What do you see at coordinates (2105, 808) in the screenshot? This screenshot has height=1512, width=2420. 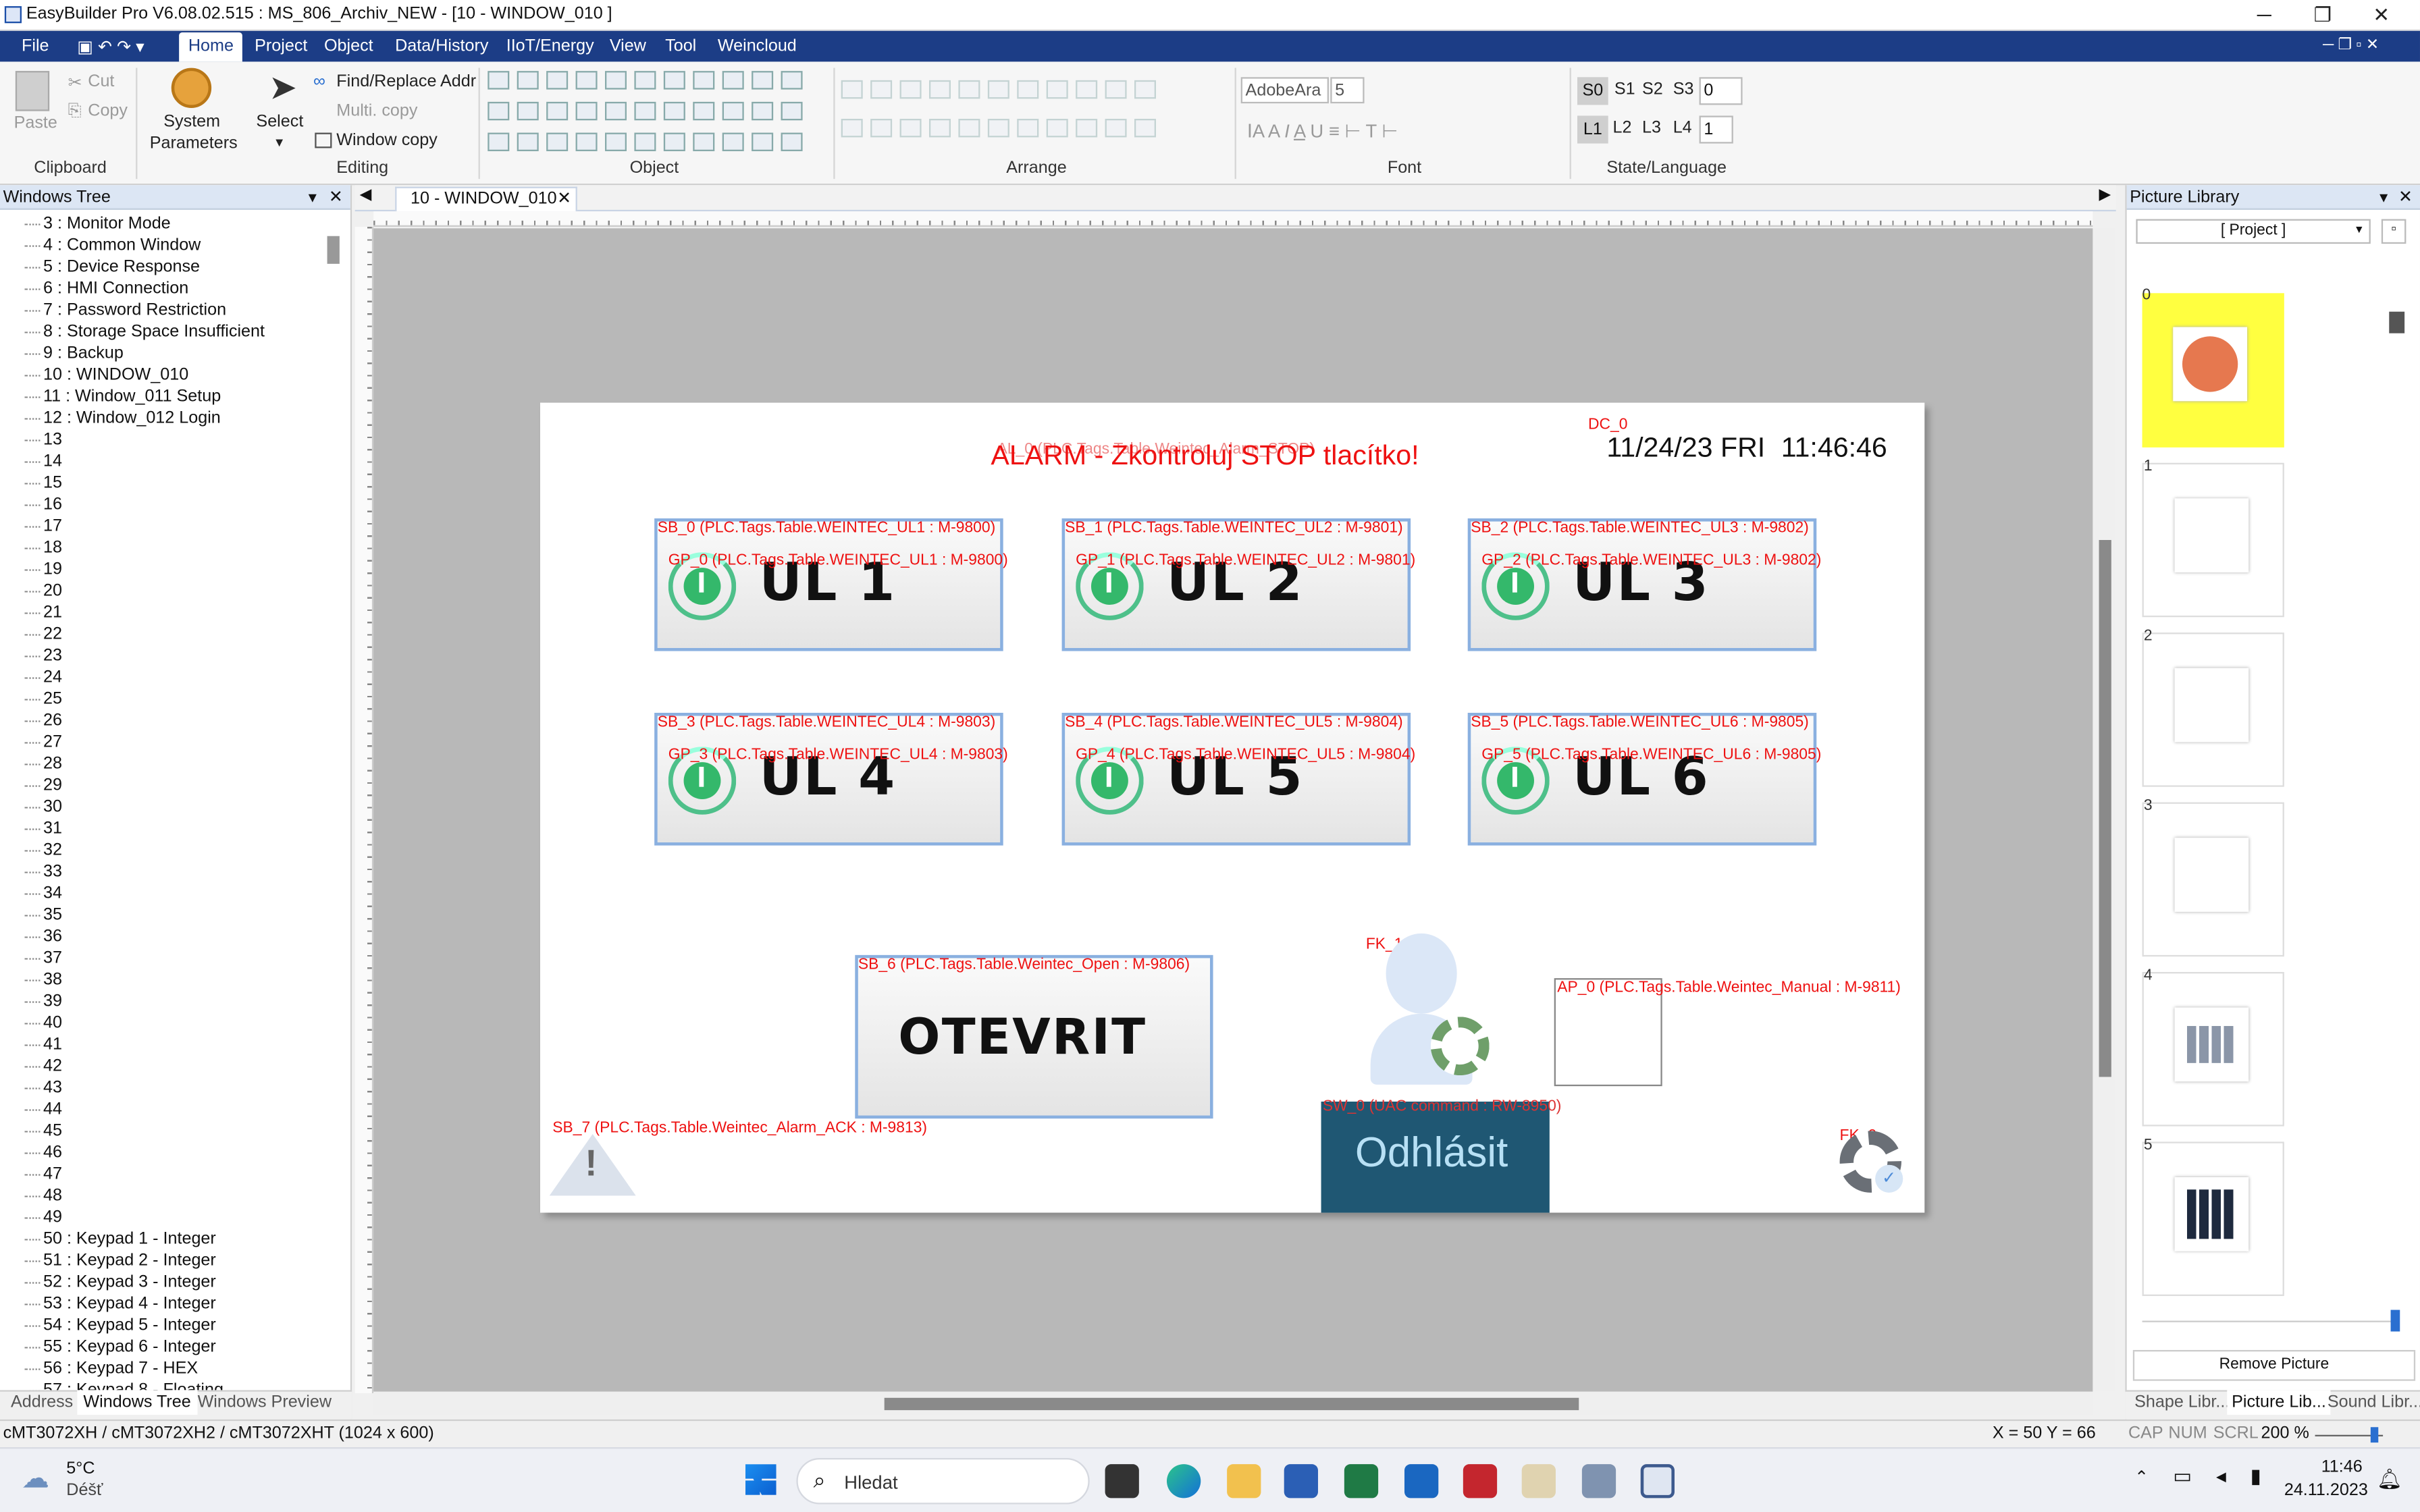 I see `vscroll-thumb` at bounding box center [2105, 808].